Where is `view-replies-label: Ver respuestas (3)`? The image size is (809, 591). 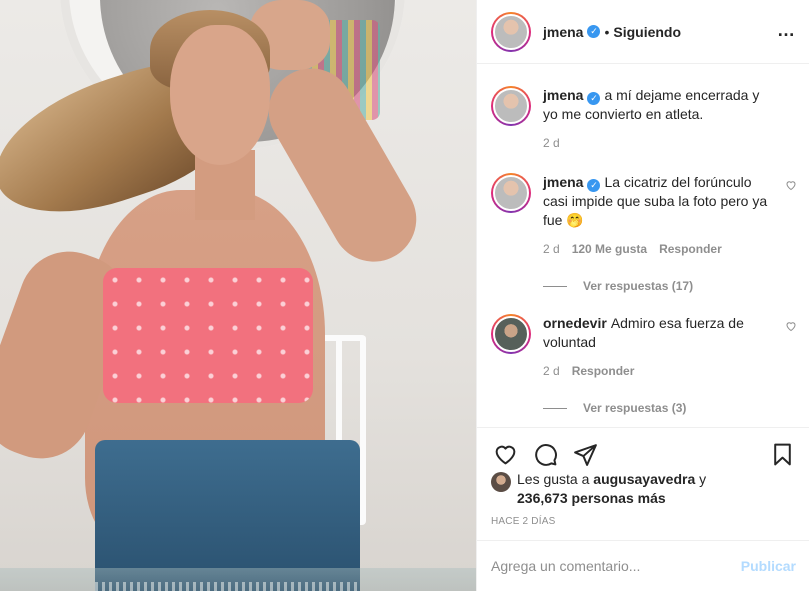
view-replies-label: Ver respuestas (3) is located at coordinates (635, 408).